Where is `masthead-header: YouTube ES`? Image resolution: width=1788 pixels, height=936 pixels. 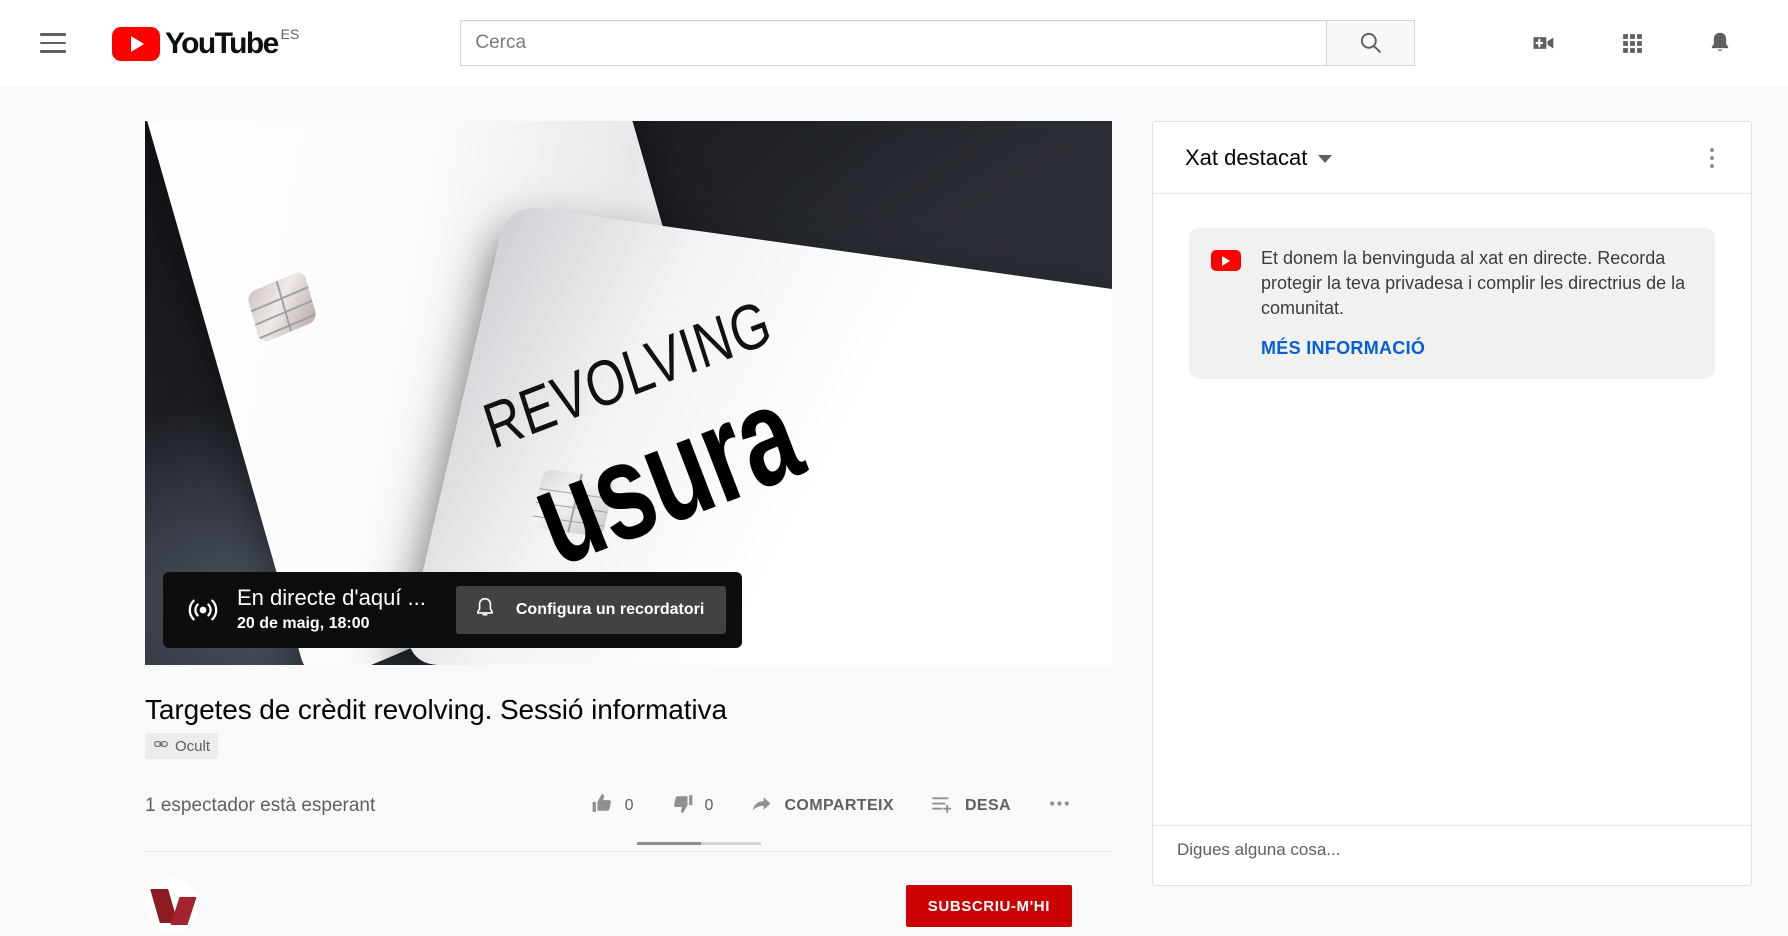
masthead-header: YouTube ES is located at coordinates (894, 43).